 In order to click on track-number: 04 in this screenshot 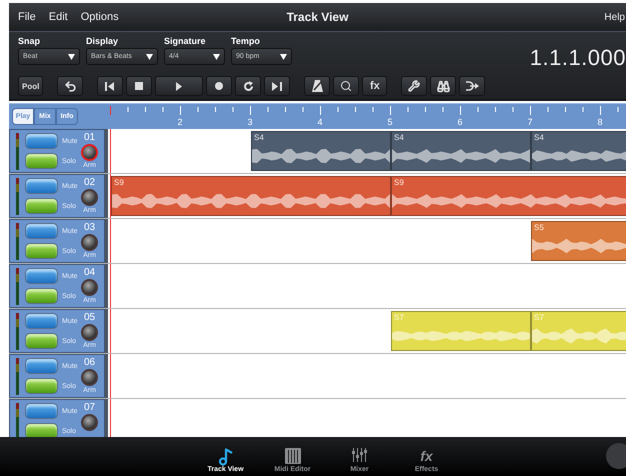, I will do `click(90, 272)`.